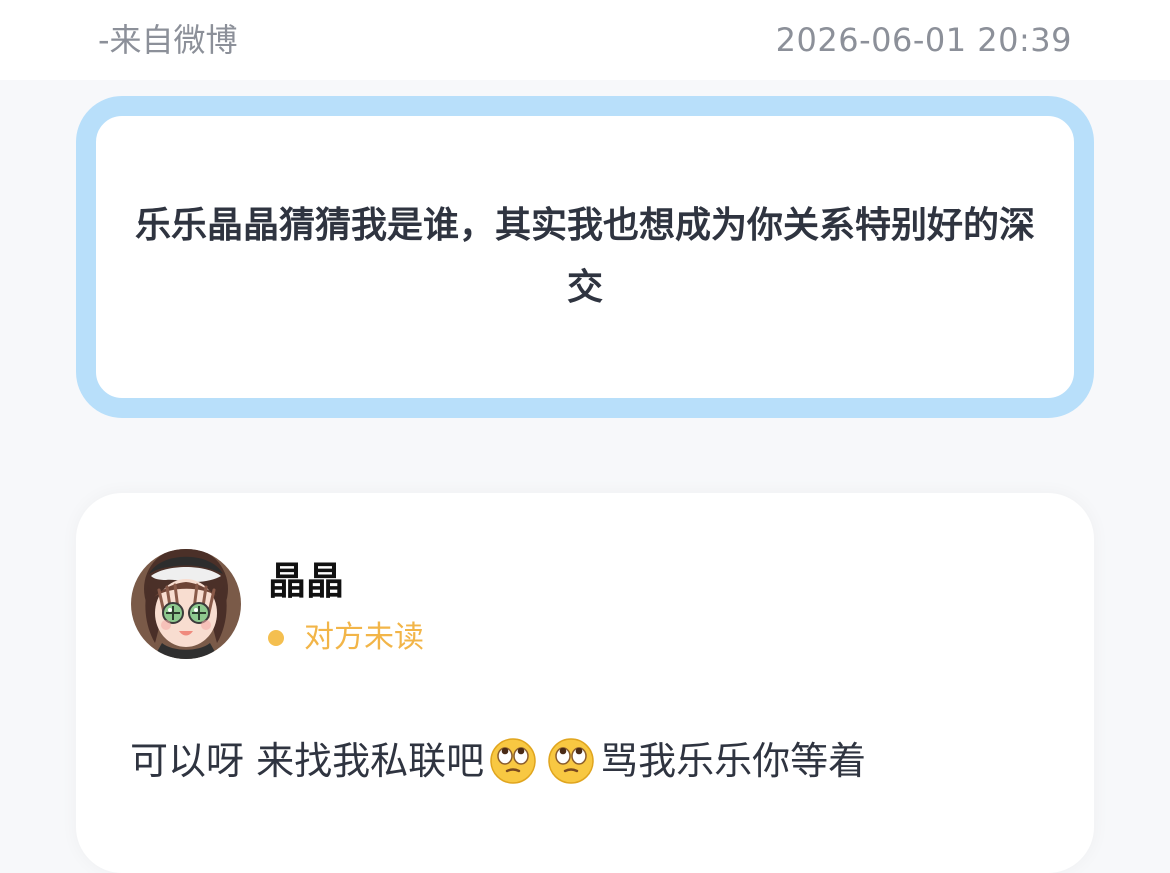  I want to click on anonymous-message-text: 乐乐晶晶猜猜我是谁，其实我也想成为你关系特别好的深交, so click(585, 256).